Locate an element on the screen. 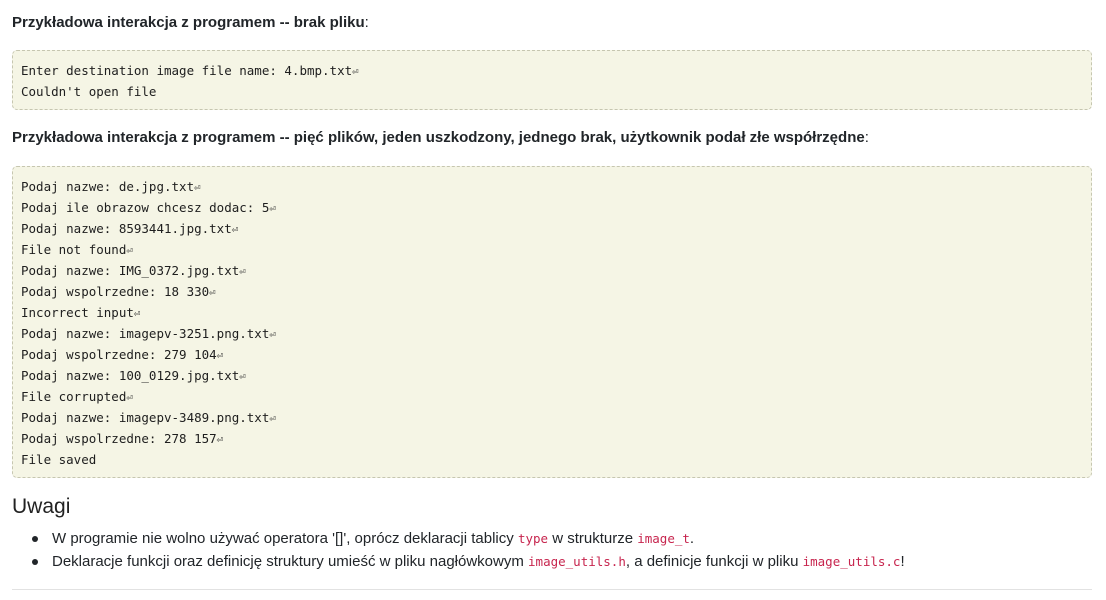 The height and width of the screenshot is (600, 1106). code-line: Incorrect input⏎ is located at coordinates (552, 312).